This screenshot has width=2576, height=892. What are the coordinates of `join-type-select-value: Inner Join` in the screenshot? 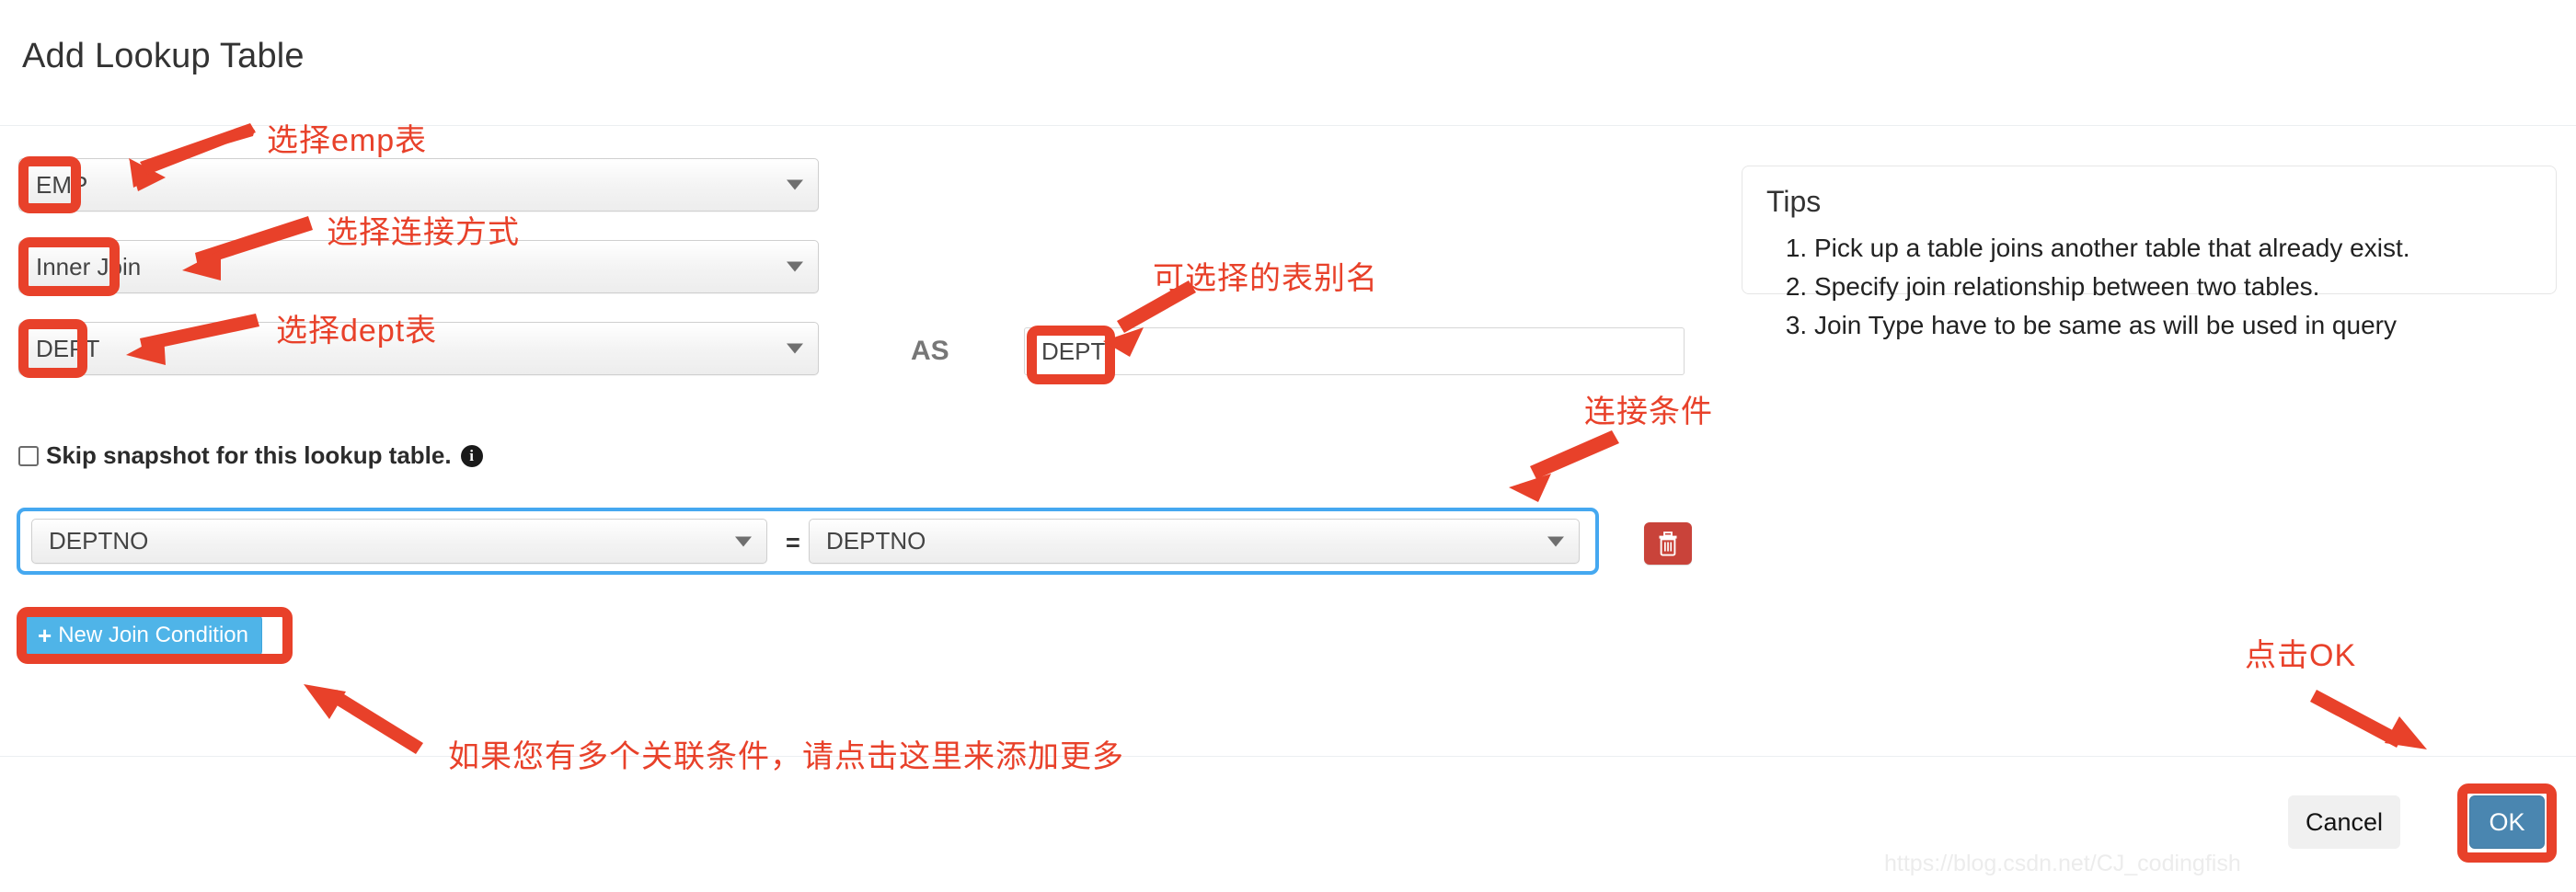 It's located at (89, 266).